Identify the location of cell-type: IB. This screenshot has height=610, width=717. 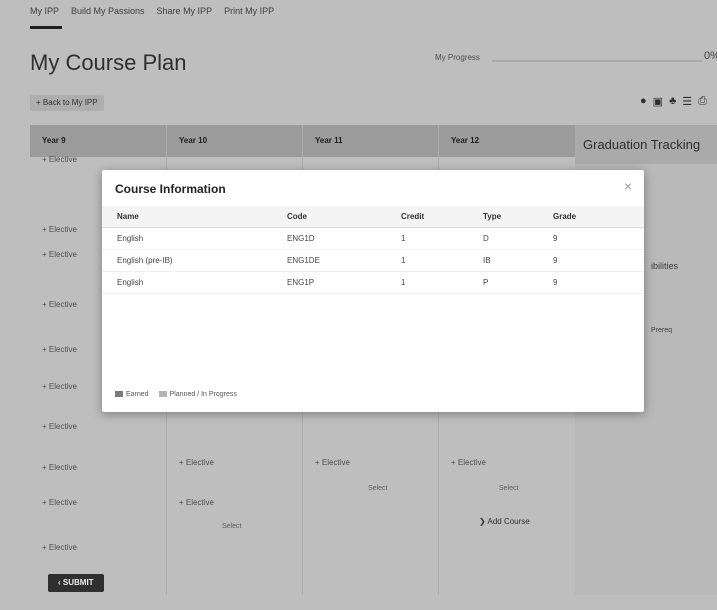
(518, 260).